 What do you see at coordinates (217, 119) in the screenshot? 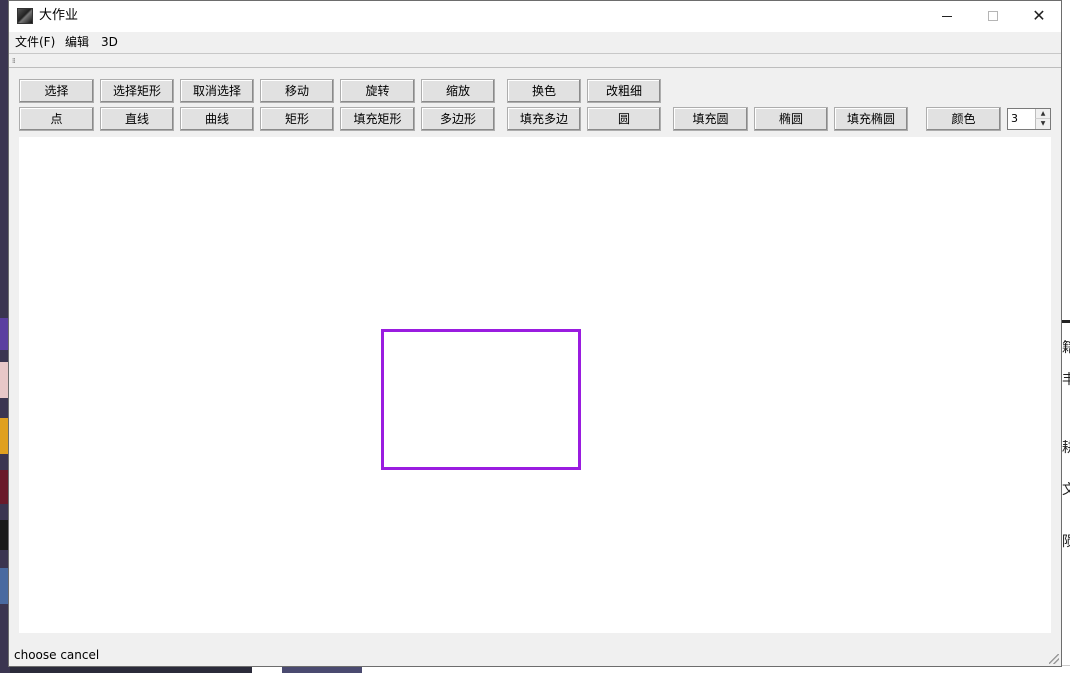
I see `curve-button: 曲线` at bounding box center [217, 119].